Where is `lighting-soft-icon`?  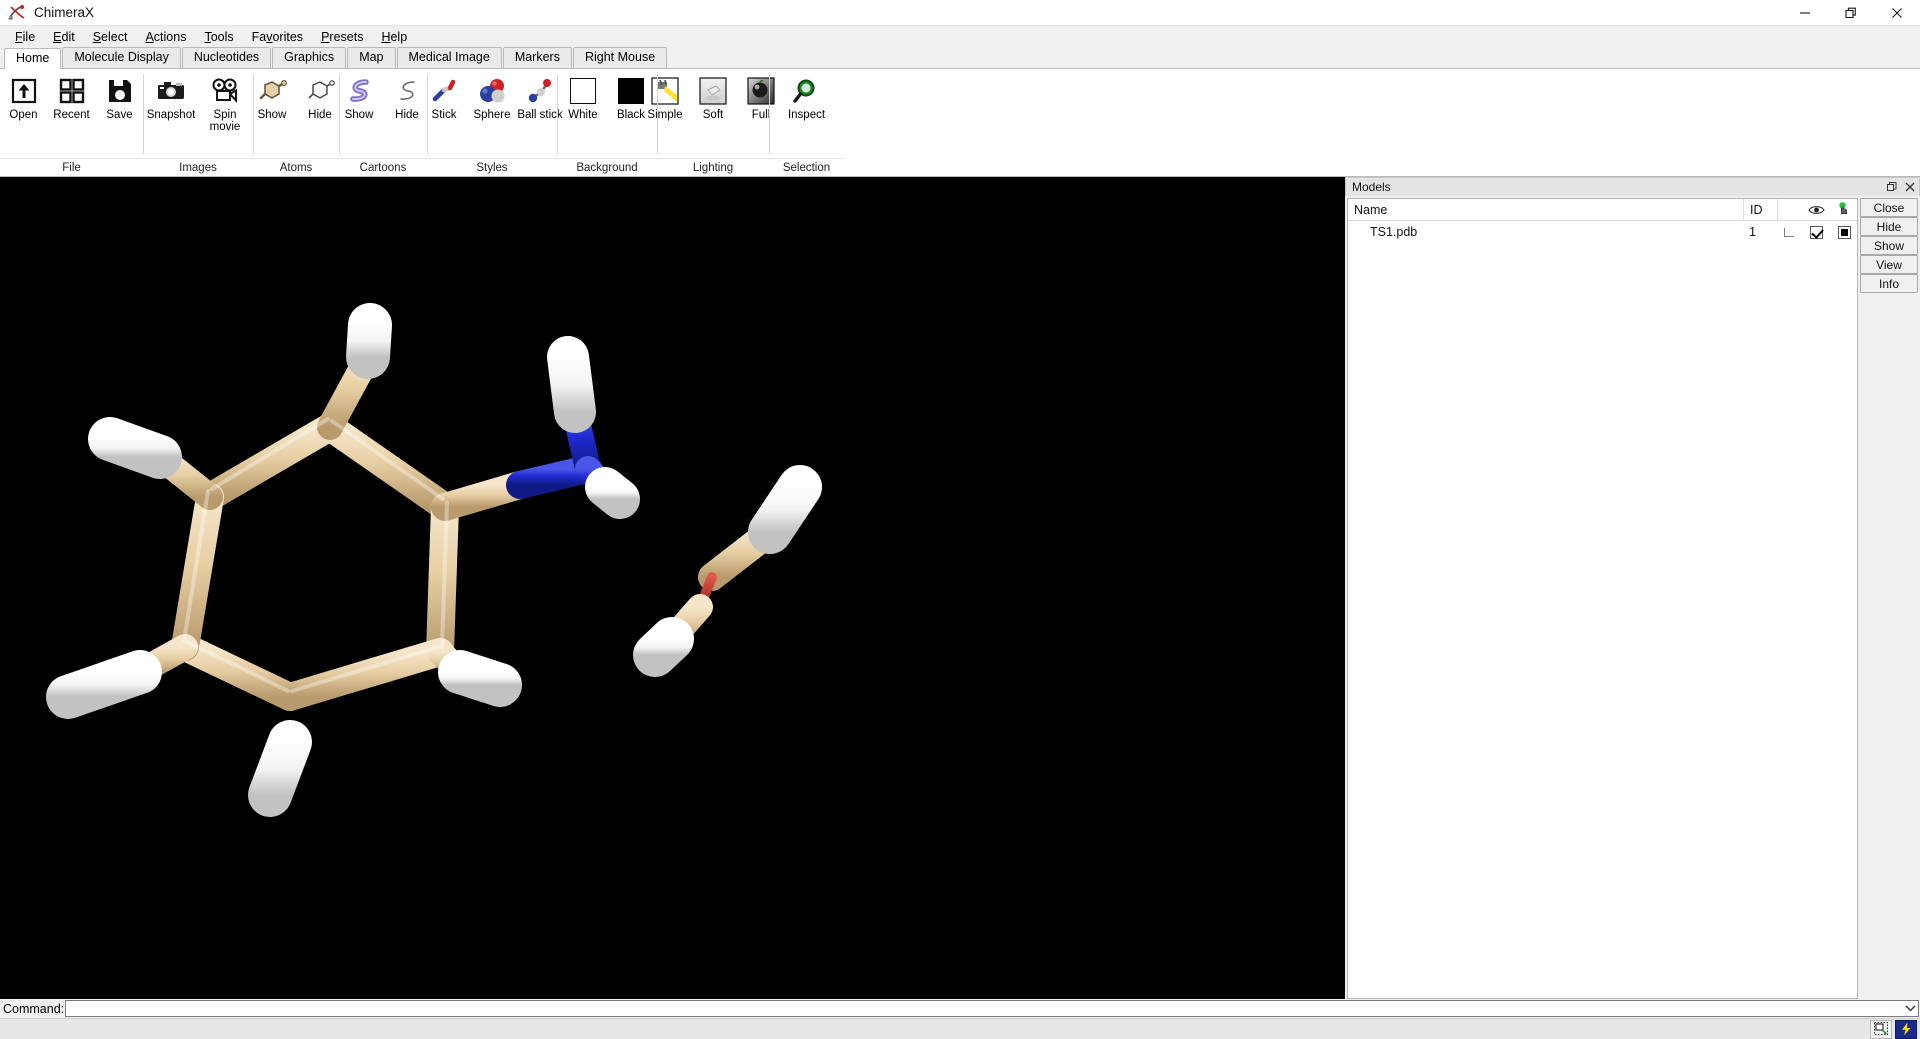
lighting-soft-icon is located at coordinates (713, 91).